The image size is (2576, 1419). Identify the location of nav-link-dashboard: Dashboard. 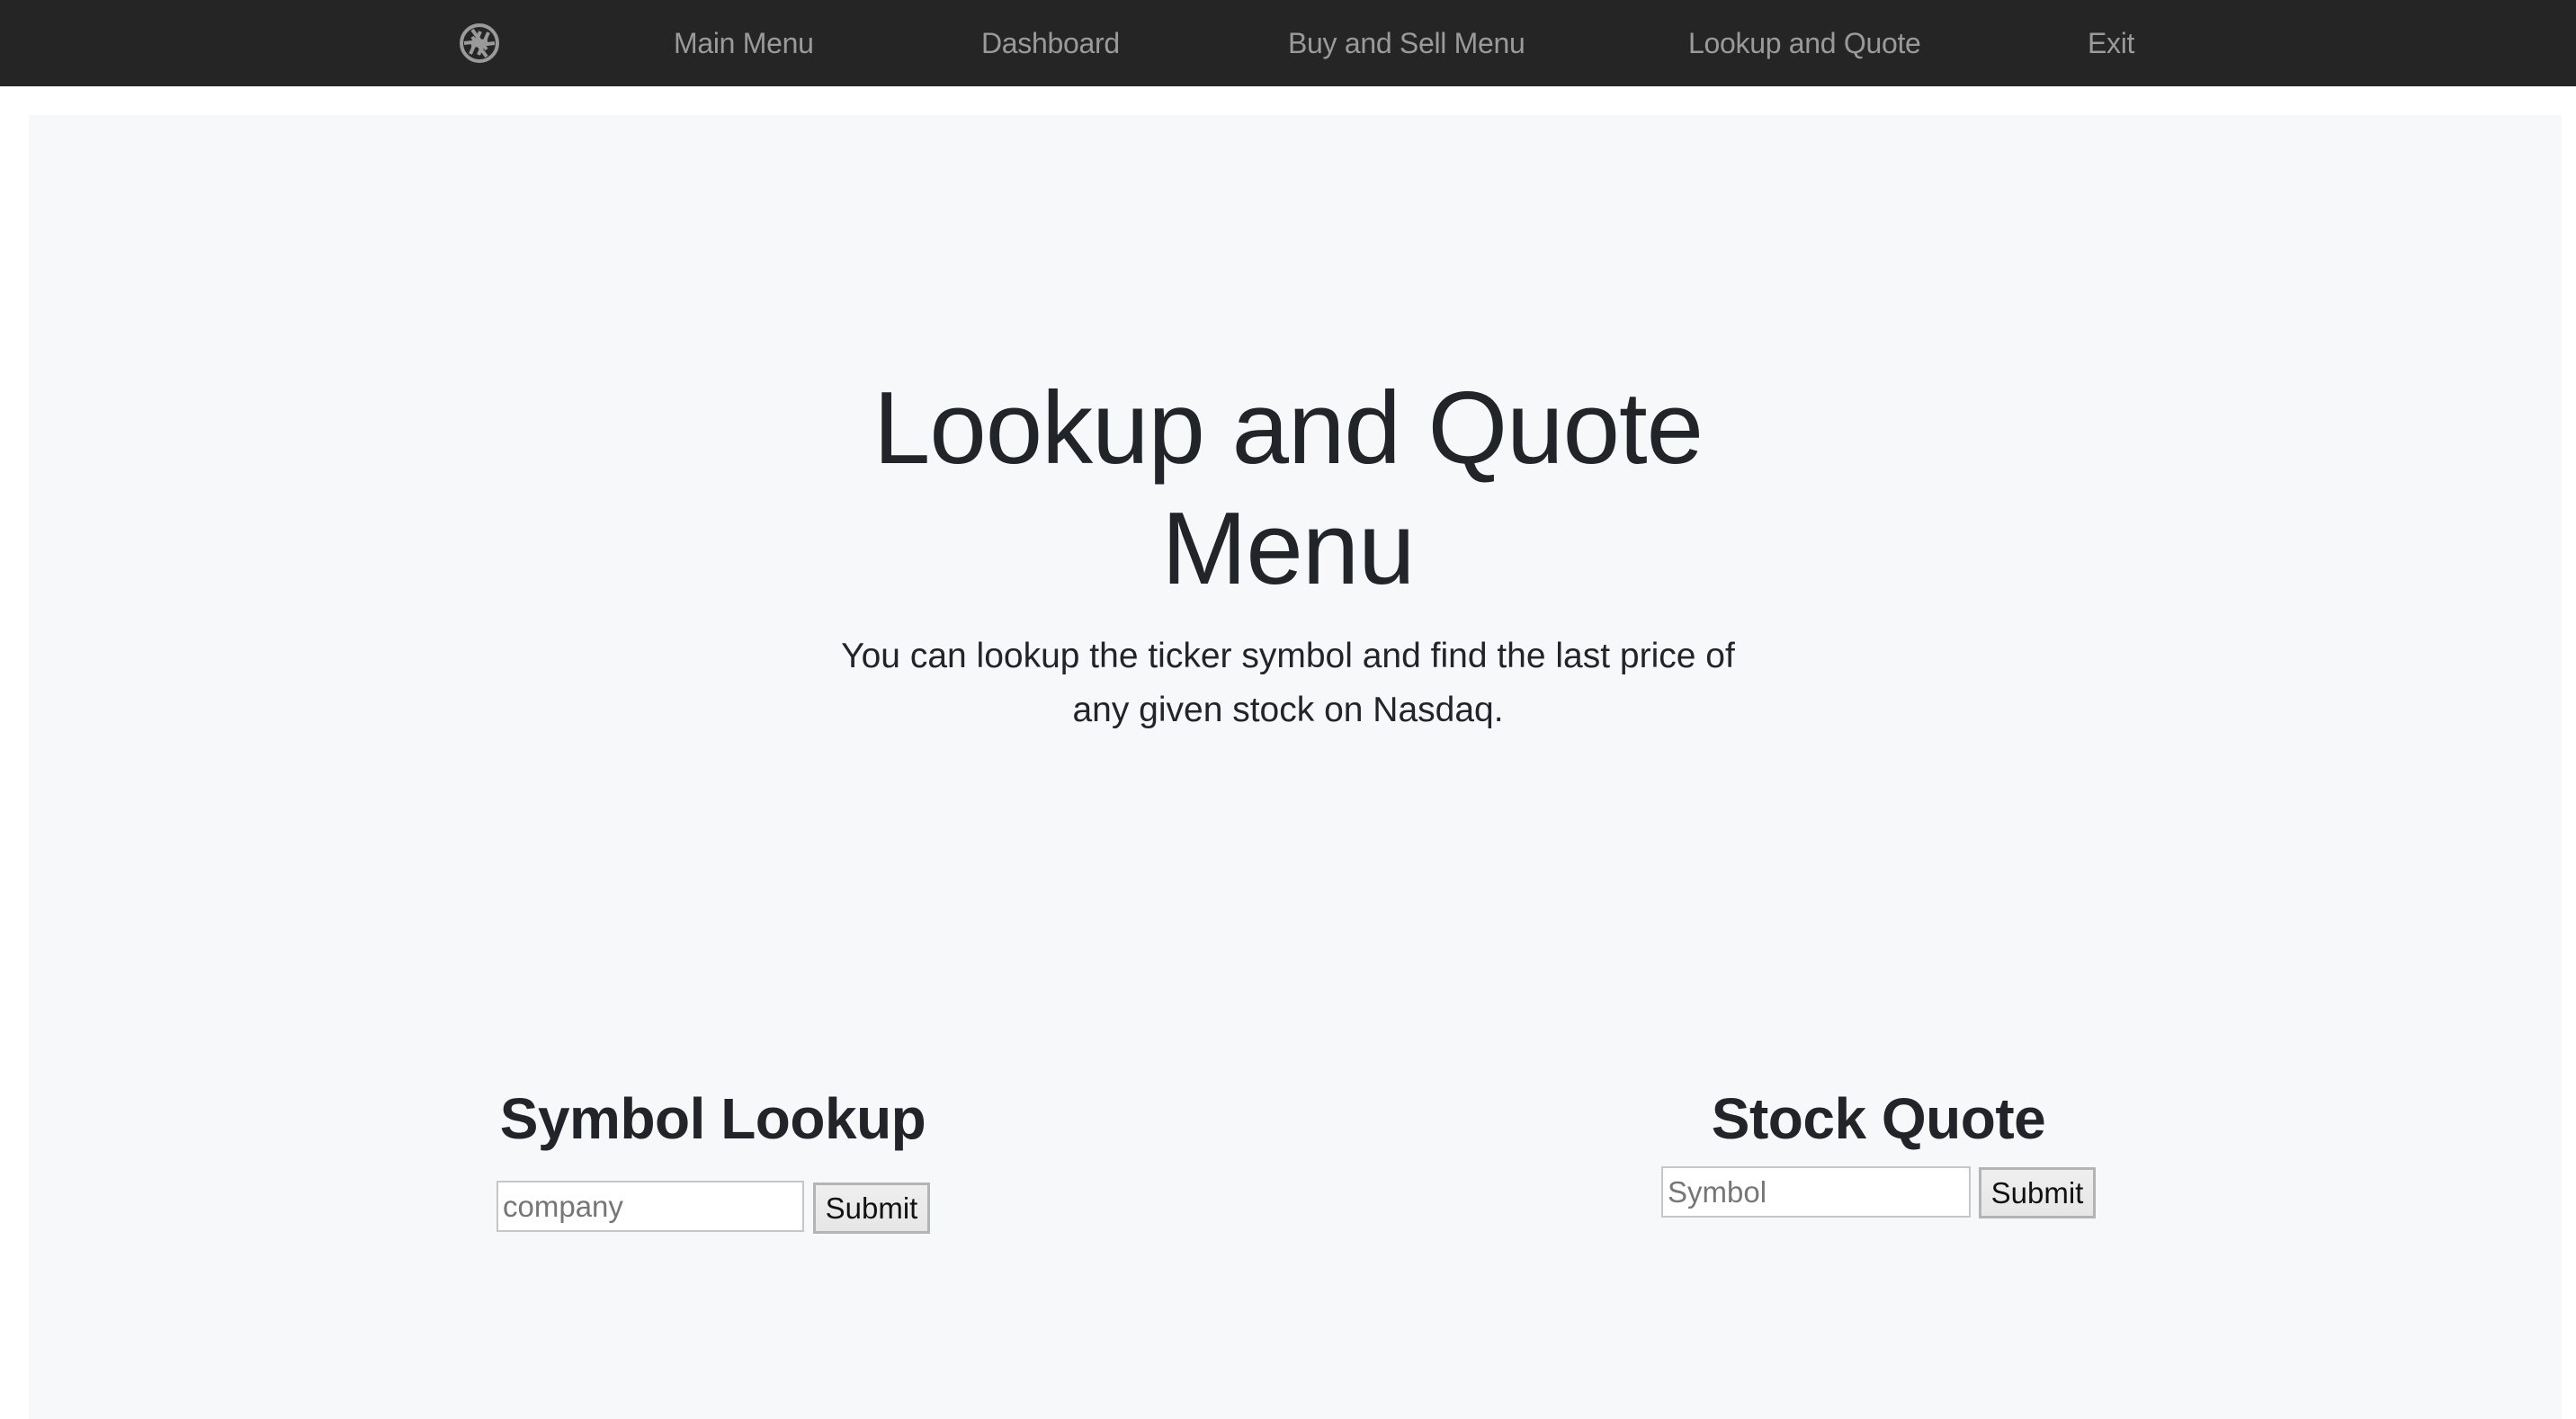
(1050, 43).